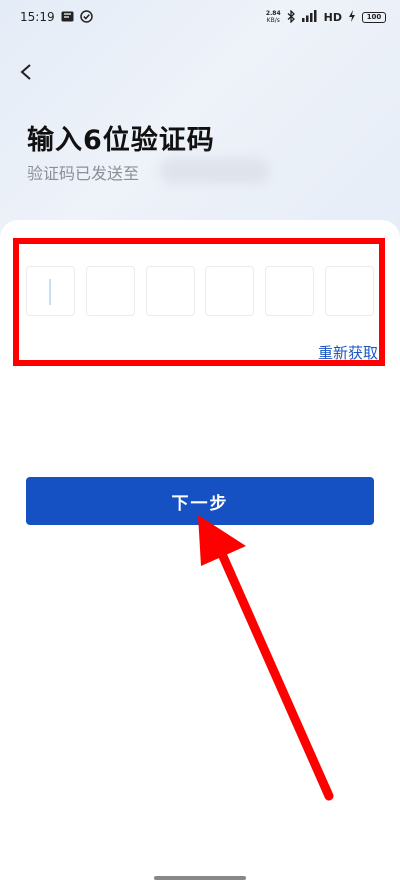 The width and height of the screenshot is (400, 888). Describe the element at coordinates (86, 17) in the screenshot. I see `check-circle-icon` at that location.